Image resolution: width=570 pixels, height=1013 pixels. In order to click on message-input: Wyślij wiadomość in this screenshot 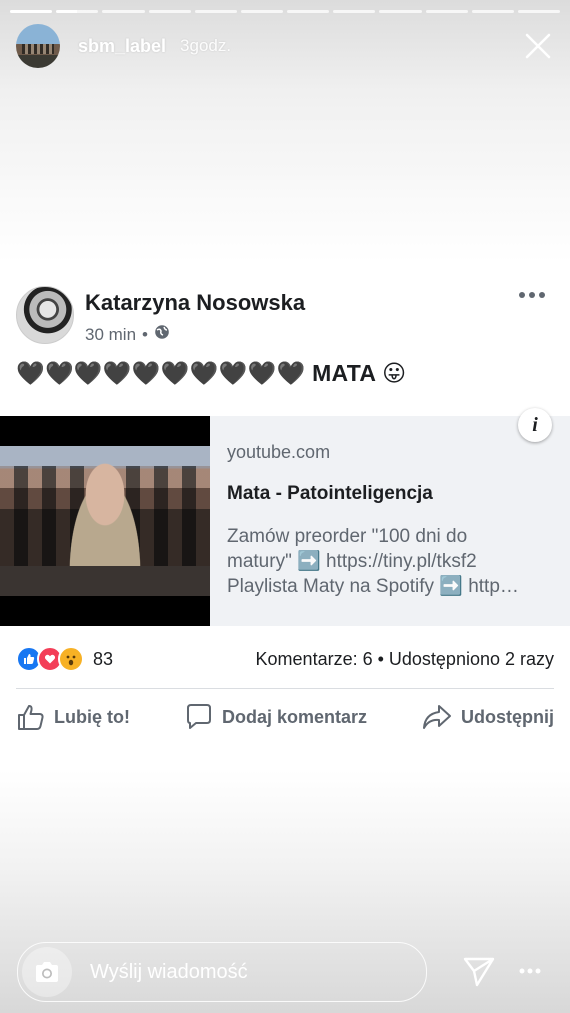, I will do `click(222, 972)`.